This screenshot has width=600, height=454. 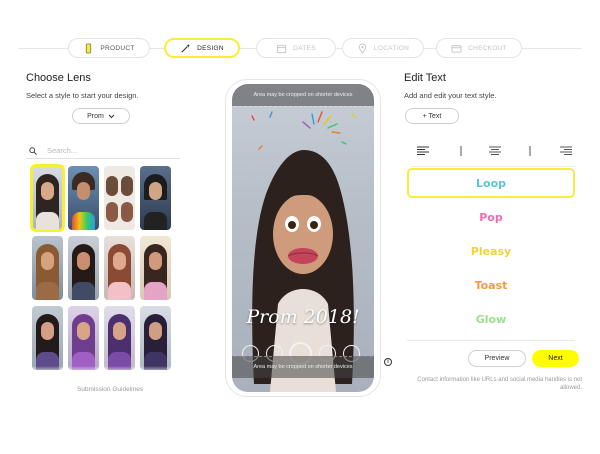 What do you see at coordinates (487, 48) in the screenshot?
I see `step-checkout-label: CHECKOUT` at bounding box center [487, 48].